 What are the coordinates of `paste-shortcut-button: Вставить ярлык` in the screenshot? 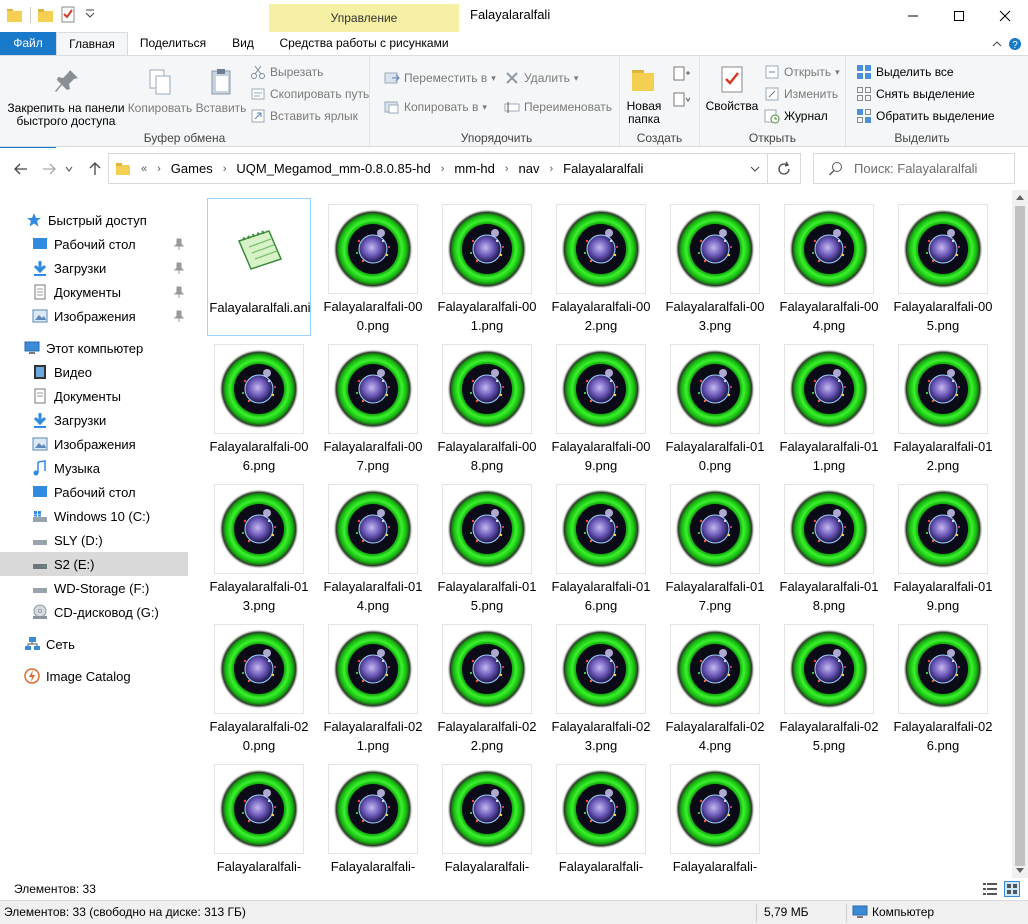 It's located at (304, 116).